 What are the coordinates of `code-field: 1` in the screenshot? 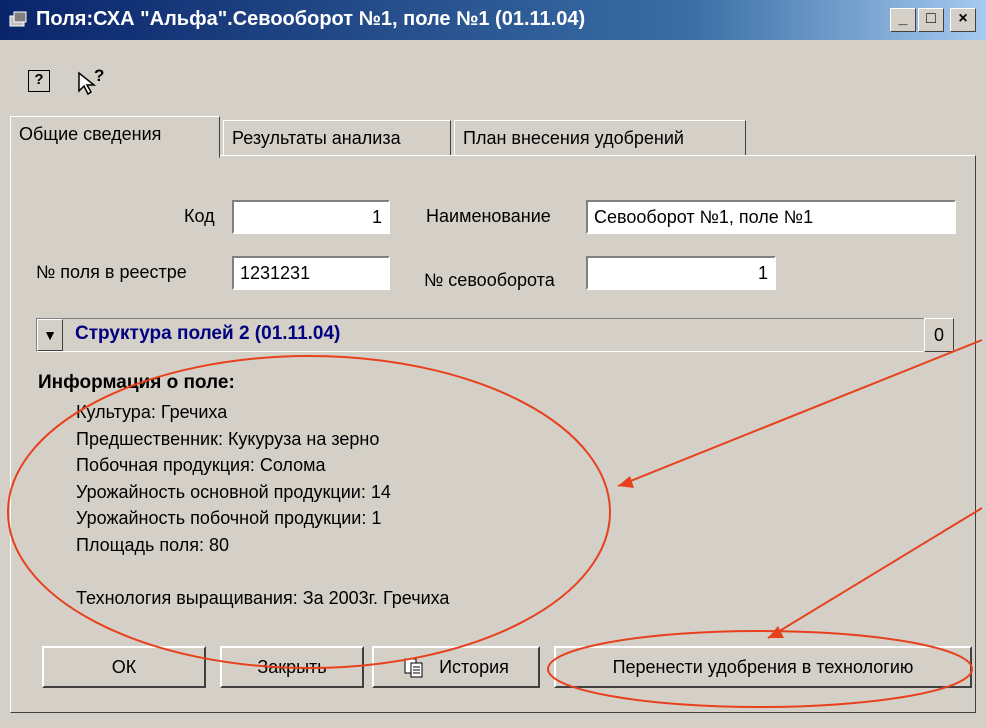 It's located at (311, 217).